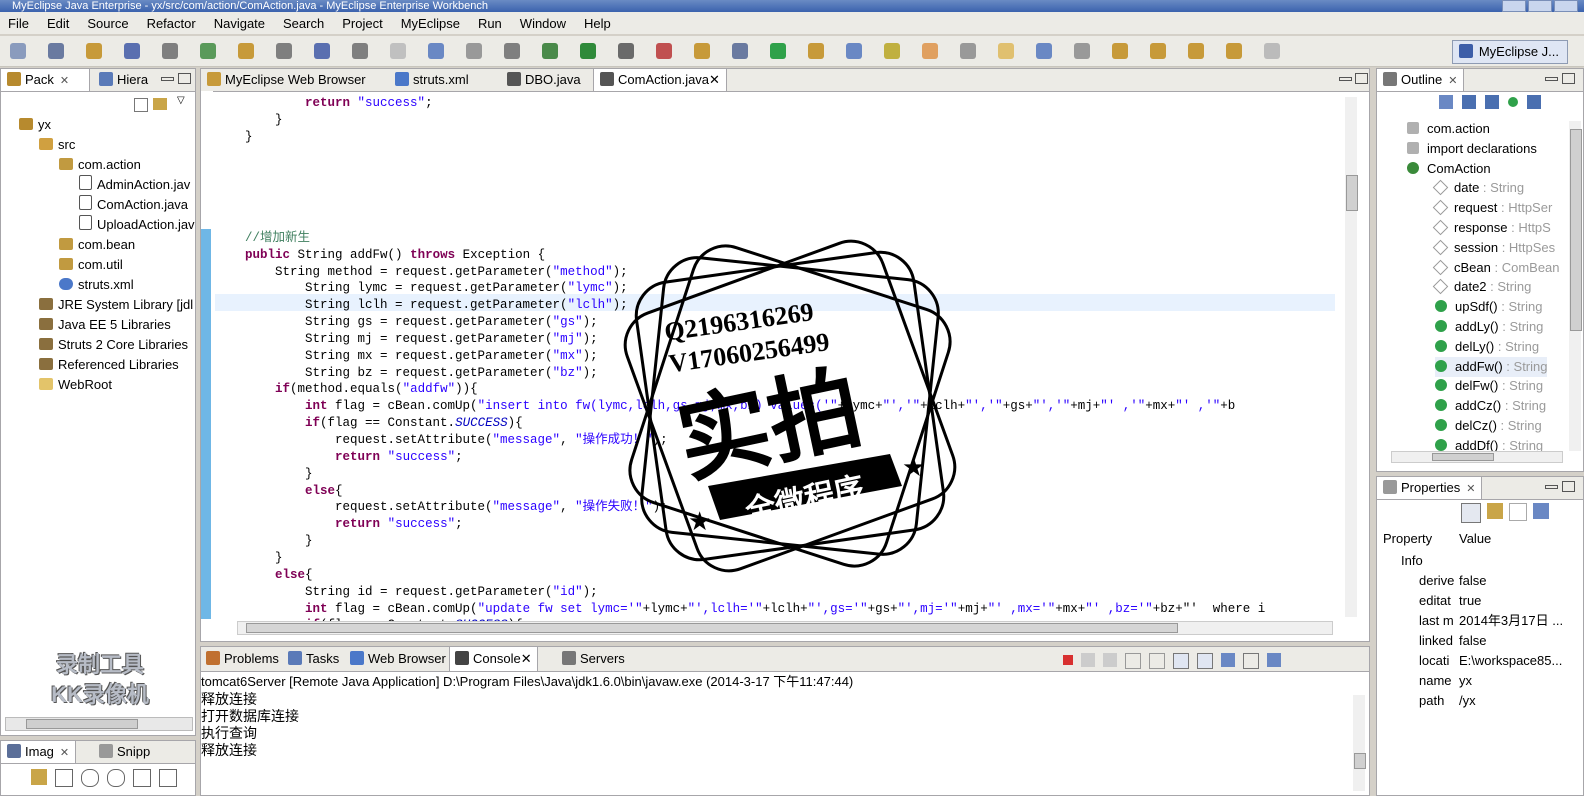 The image size is (1584, 796). I want to click on outline-item: delCz() : String, so click(1488, 426).